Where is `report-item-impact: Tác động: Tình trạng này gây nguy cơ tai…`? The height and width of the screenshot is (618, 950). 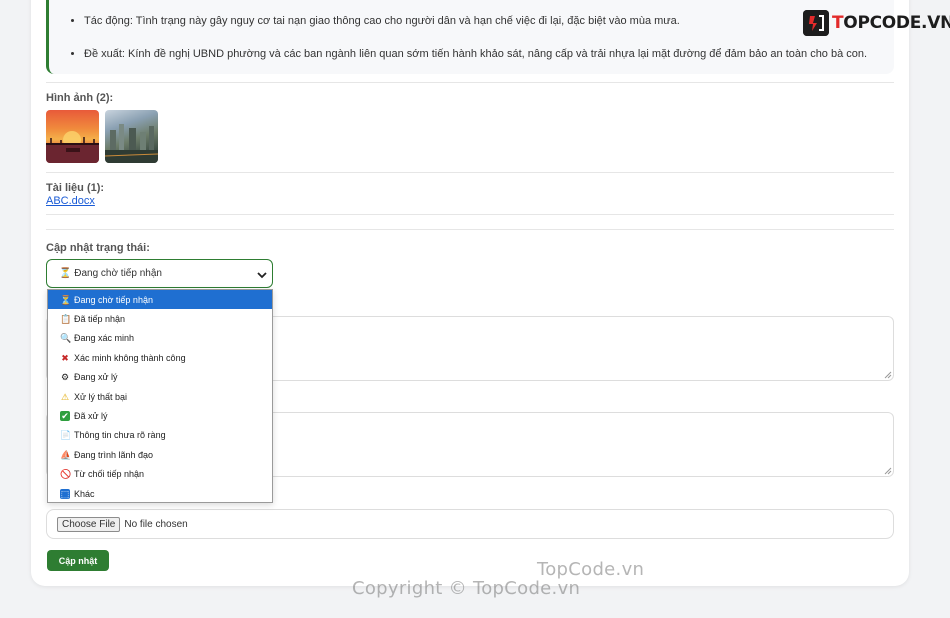 report-item-impact: Tác động: Tình trạng này gây nguy cơ tai… is located at coordinates (489, 21).